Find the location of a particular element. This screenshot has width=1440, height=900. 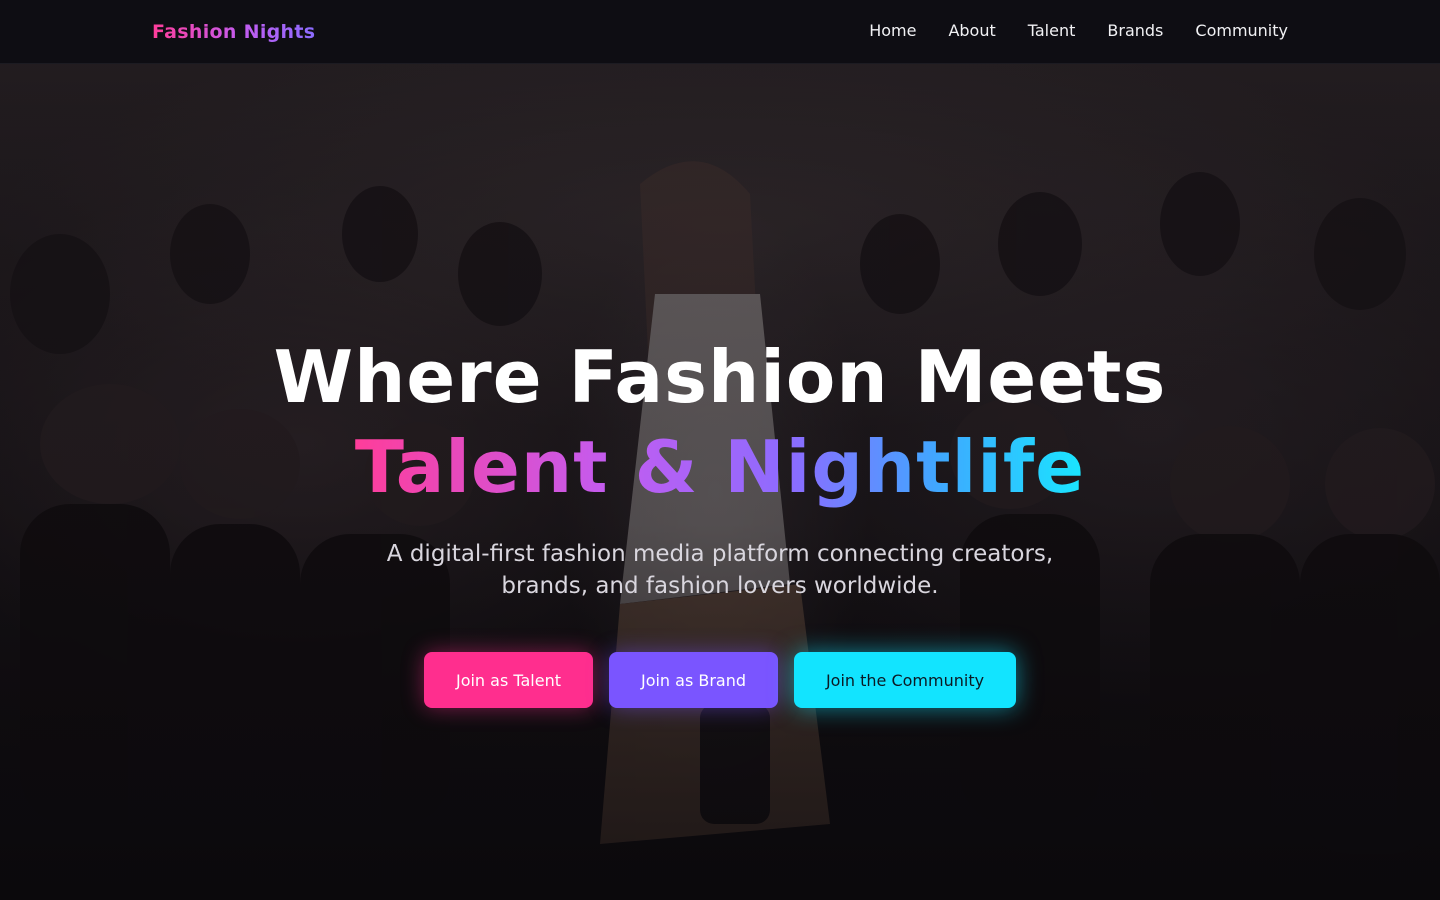

site-logo: Fashion Nights is located at coordinates (233, 32).